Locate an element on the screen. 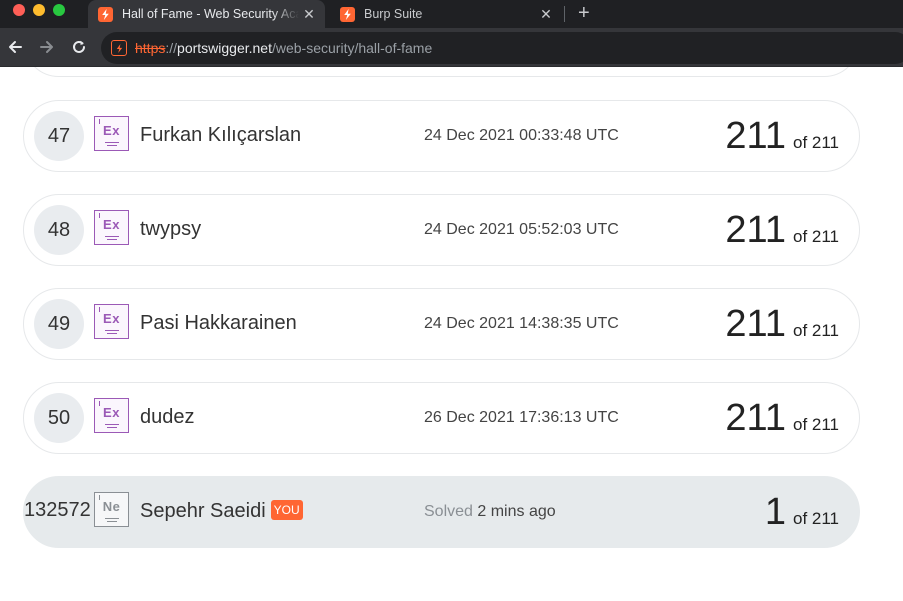 The height and width of the screenshot is (601, 903). completion-date: 24 Dec 2021 00:33:48 UTC is located at coordinates (521, 135).